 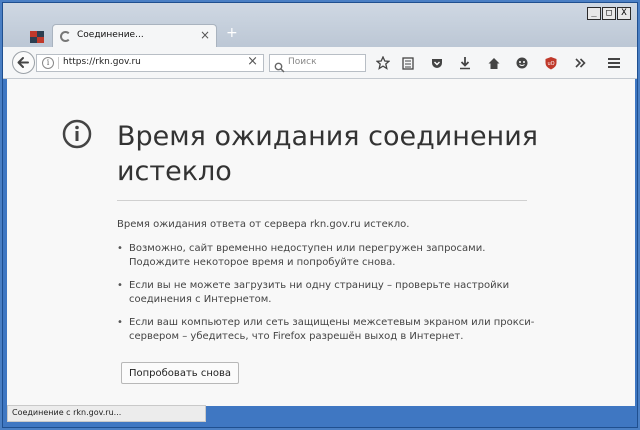 I want to click on search-bar: Поиск, so click(x=317, y=63).